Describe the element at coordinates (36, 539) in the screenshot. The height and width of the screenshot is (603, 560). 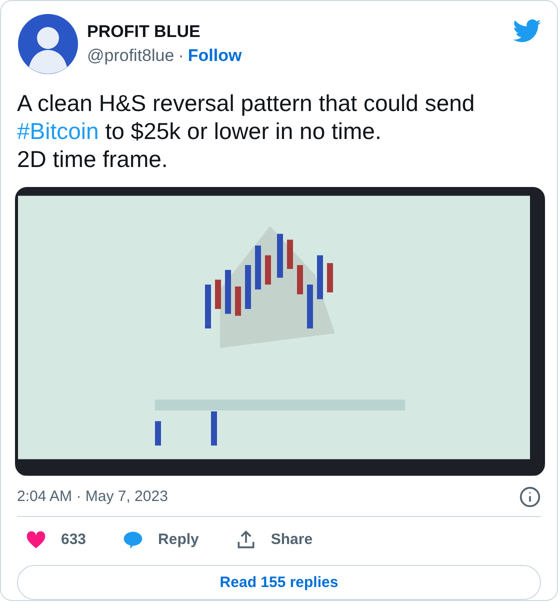
I see `heart-icon` at that location.